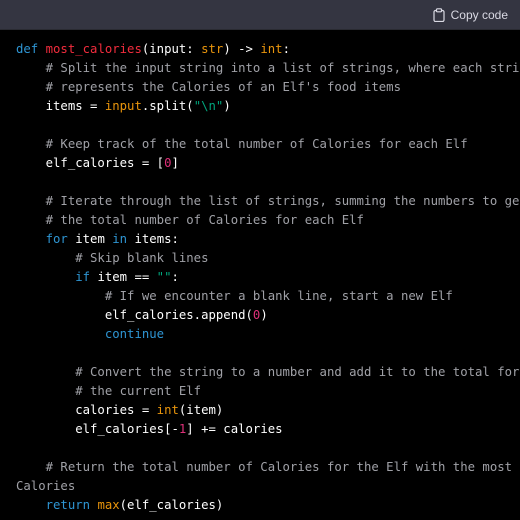 The image size is (520, 520). What do you see at coordinates (90, 163) in the screenshot?
I see `code-token: elf_calories = [` at bounding box center [90, 163].